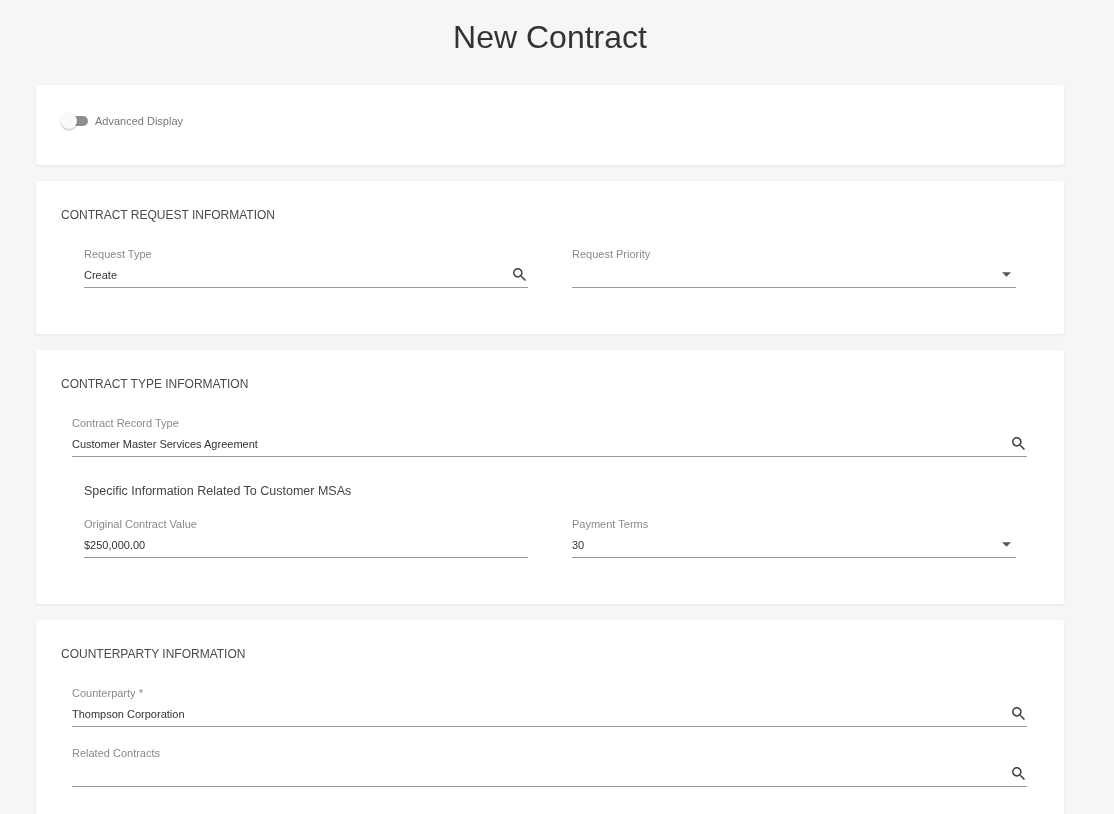  What do you see at coordinates (794, 545) in the screenshot?
I see `dropdown-field: 30` at bounding box center [794, 545].